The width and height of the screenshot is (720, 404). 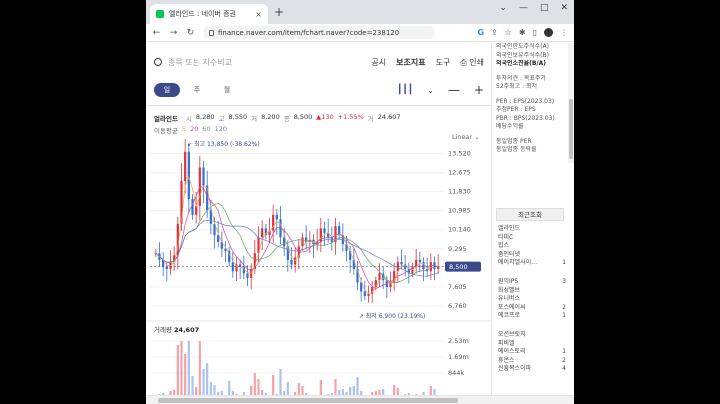 I want to click on moving-average-line, so click(x=297, y=235).